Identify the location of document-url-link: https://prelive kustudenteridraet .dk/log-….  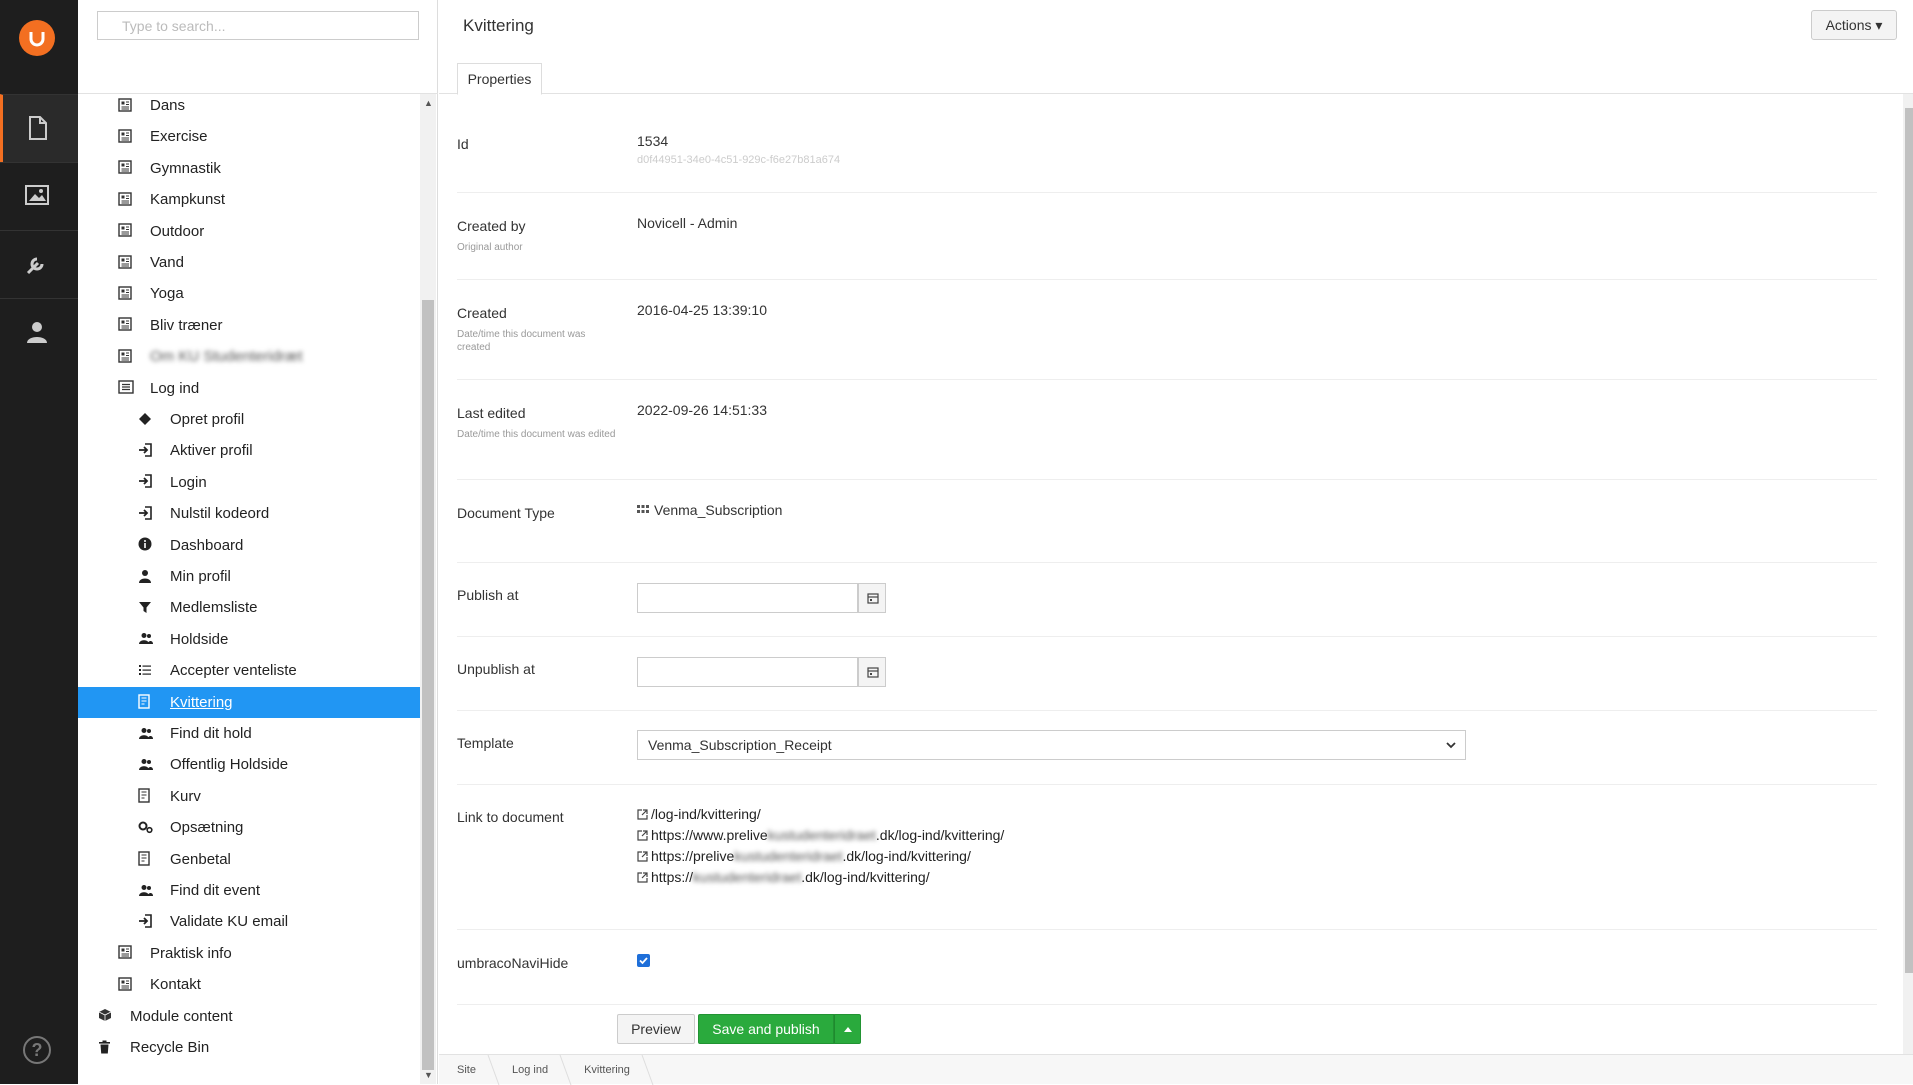
(804, 856).